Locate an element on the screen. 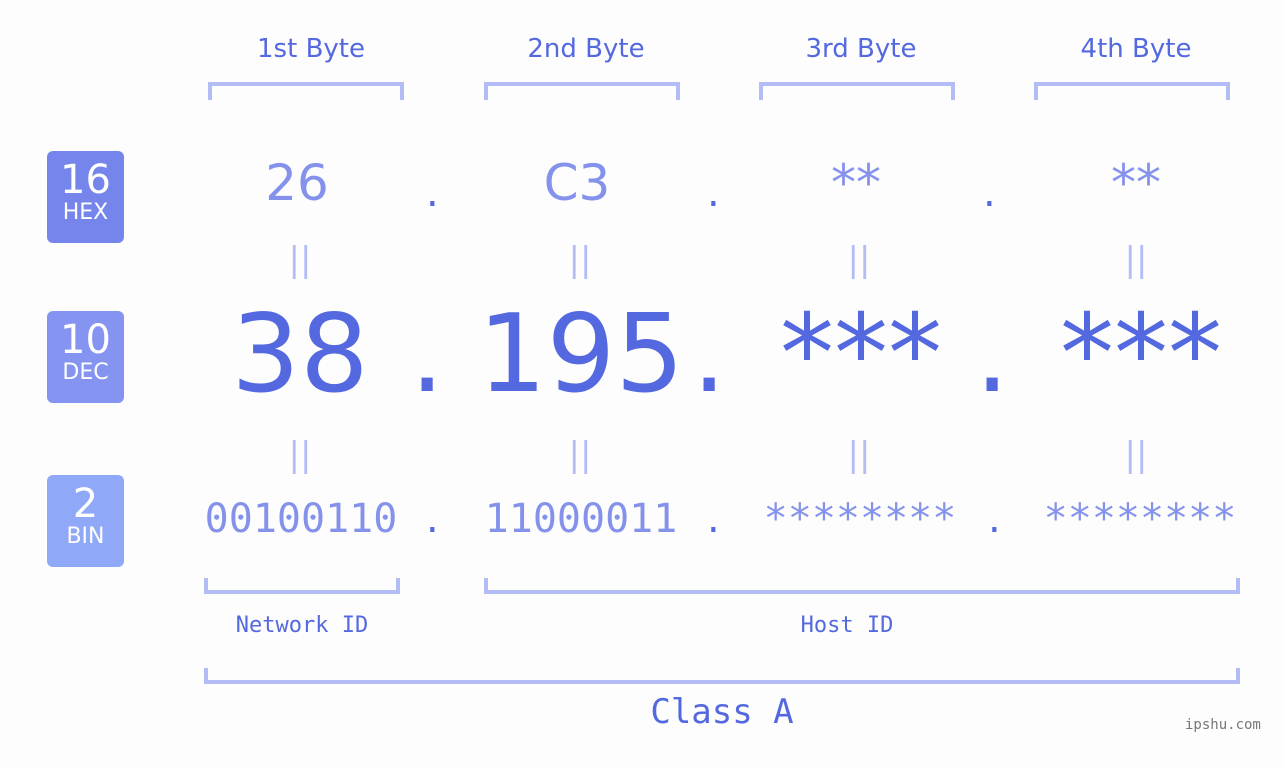  hex-byte-1: 26 is located at coordinates (297, 183).